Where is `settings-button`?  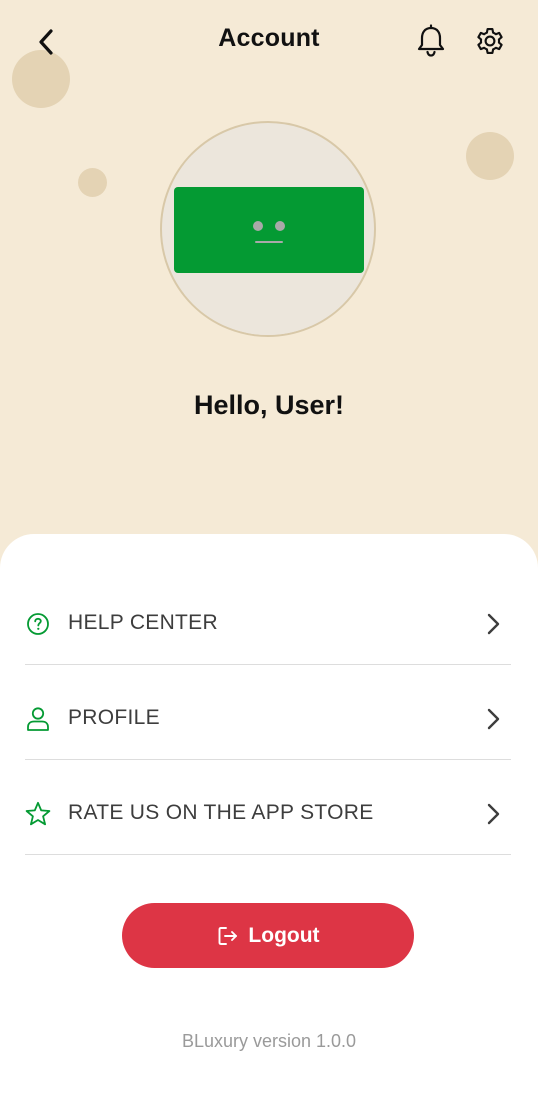
settings-button is located at coordinates (490, 41).